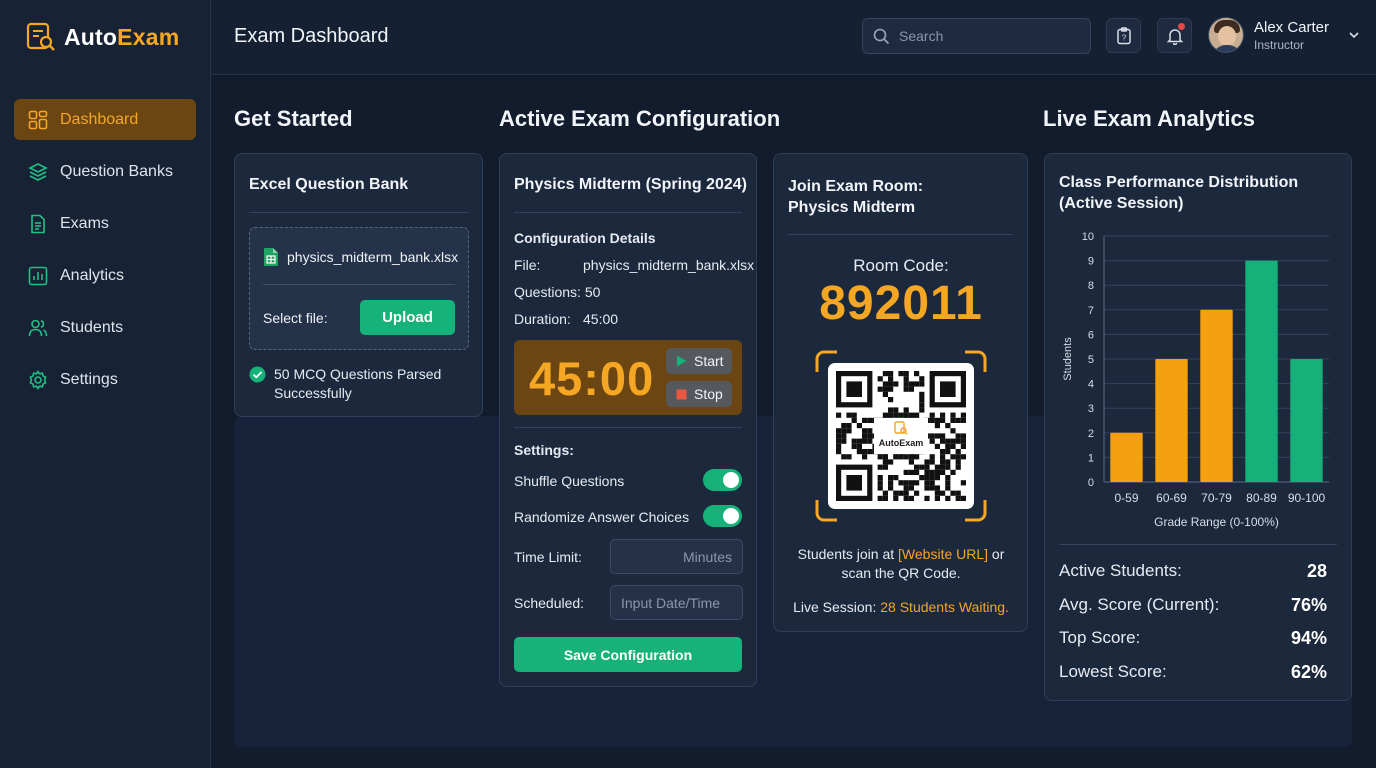  I want to click on parse-status-text: 50 MCQ Questions Parsed Successfully, so click(357, 384).